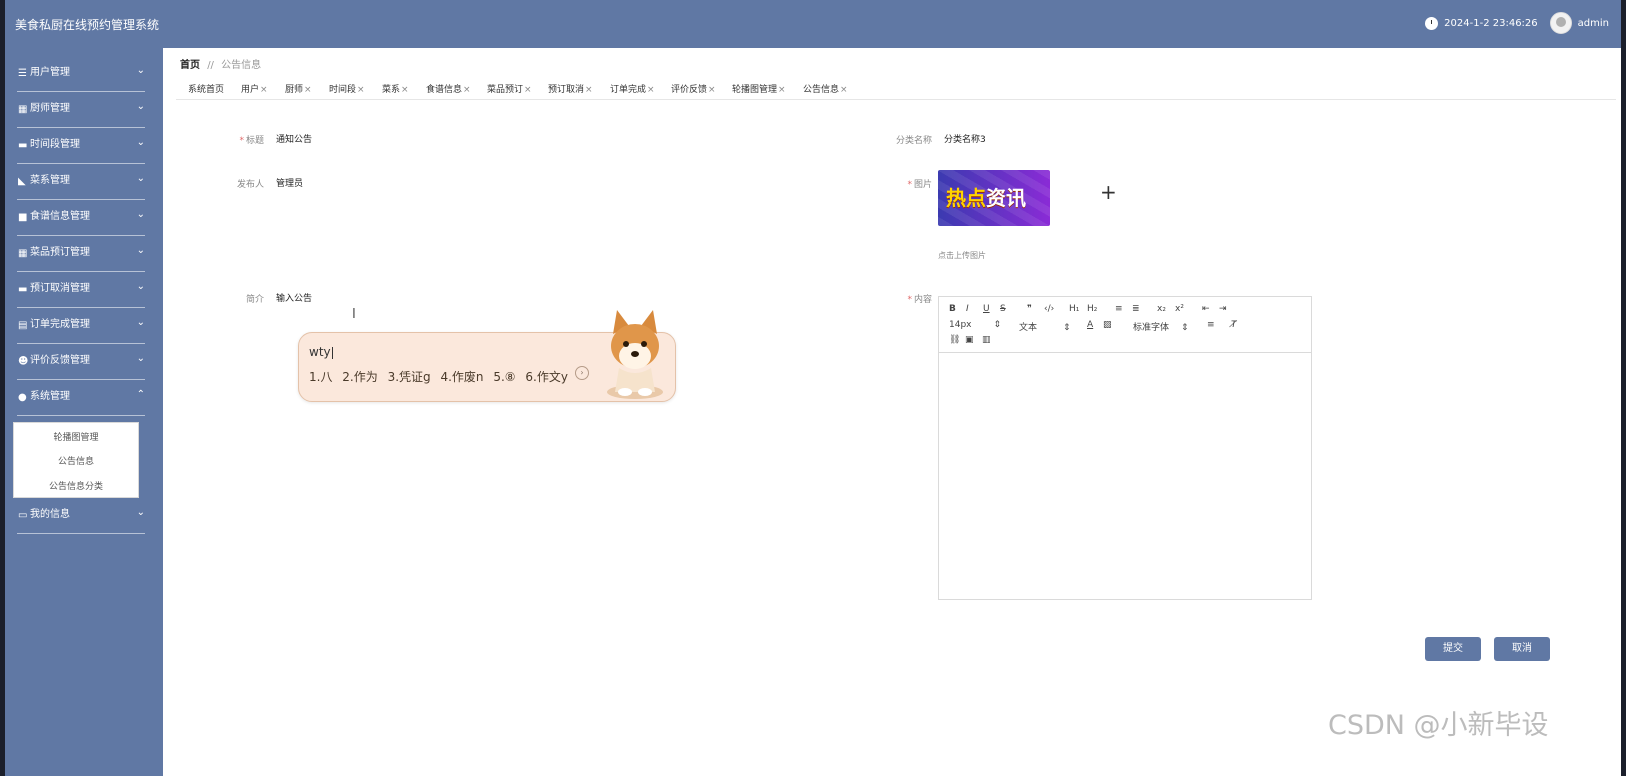 This screenshot has width=1626, height=776. What do you see at coordinates (913, 141) in the screenshot?
I see `category-label: 分类名称` at bounding box center [913, 141].